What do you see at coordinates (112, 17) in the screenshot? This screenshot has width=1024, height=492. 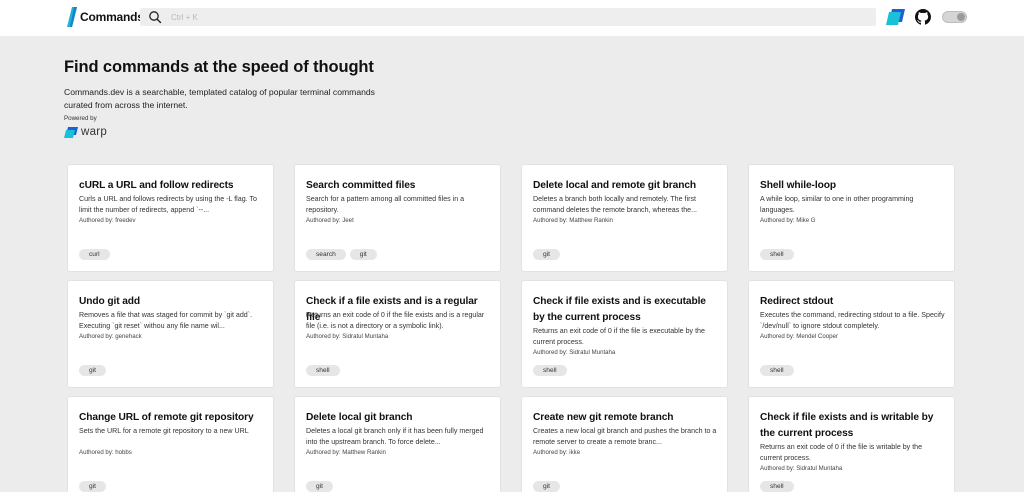 I see `app-title: Commands` at bounding box center [112, 17].